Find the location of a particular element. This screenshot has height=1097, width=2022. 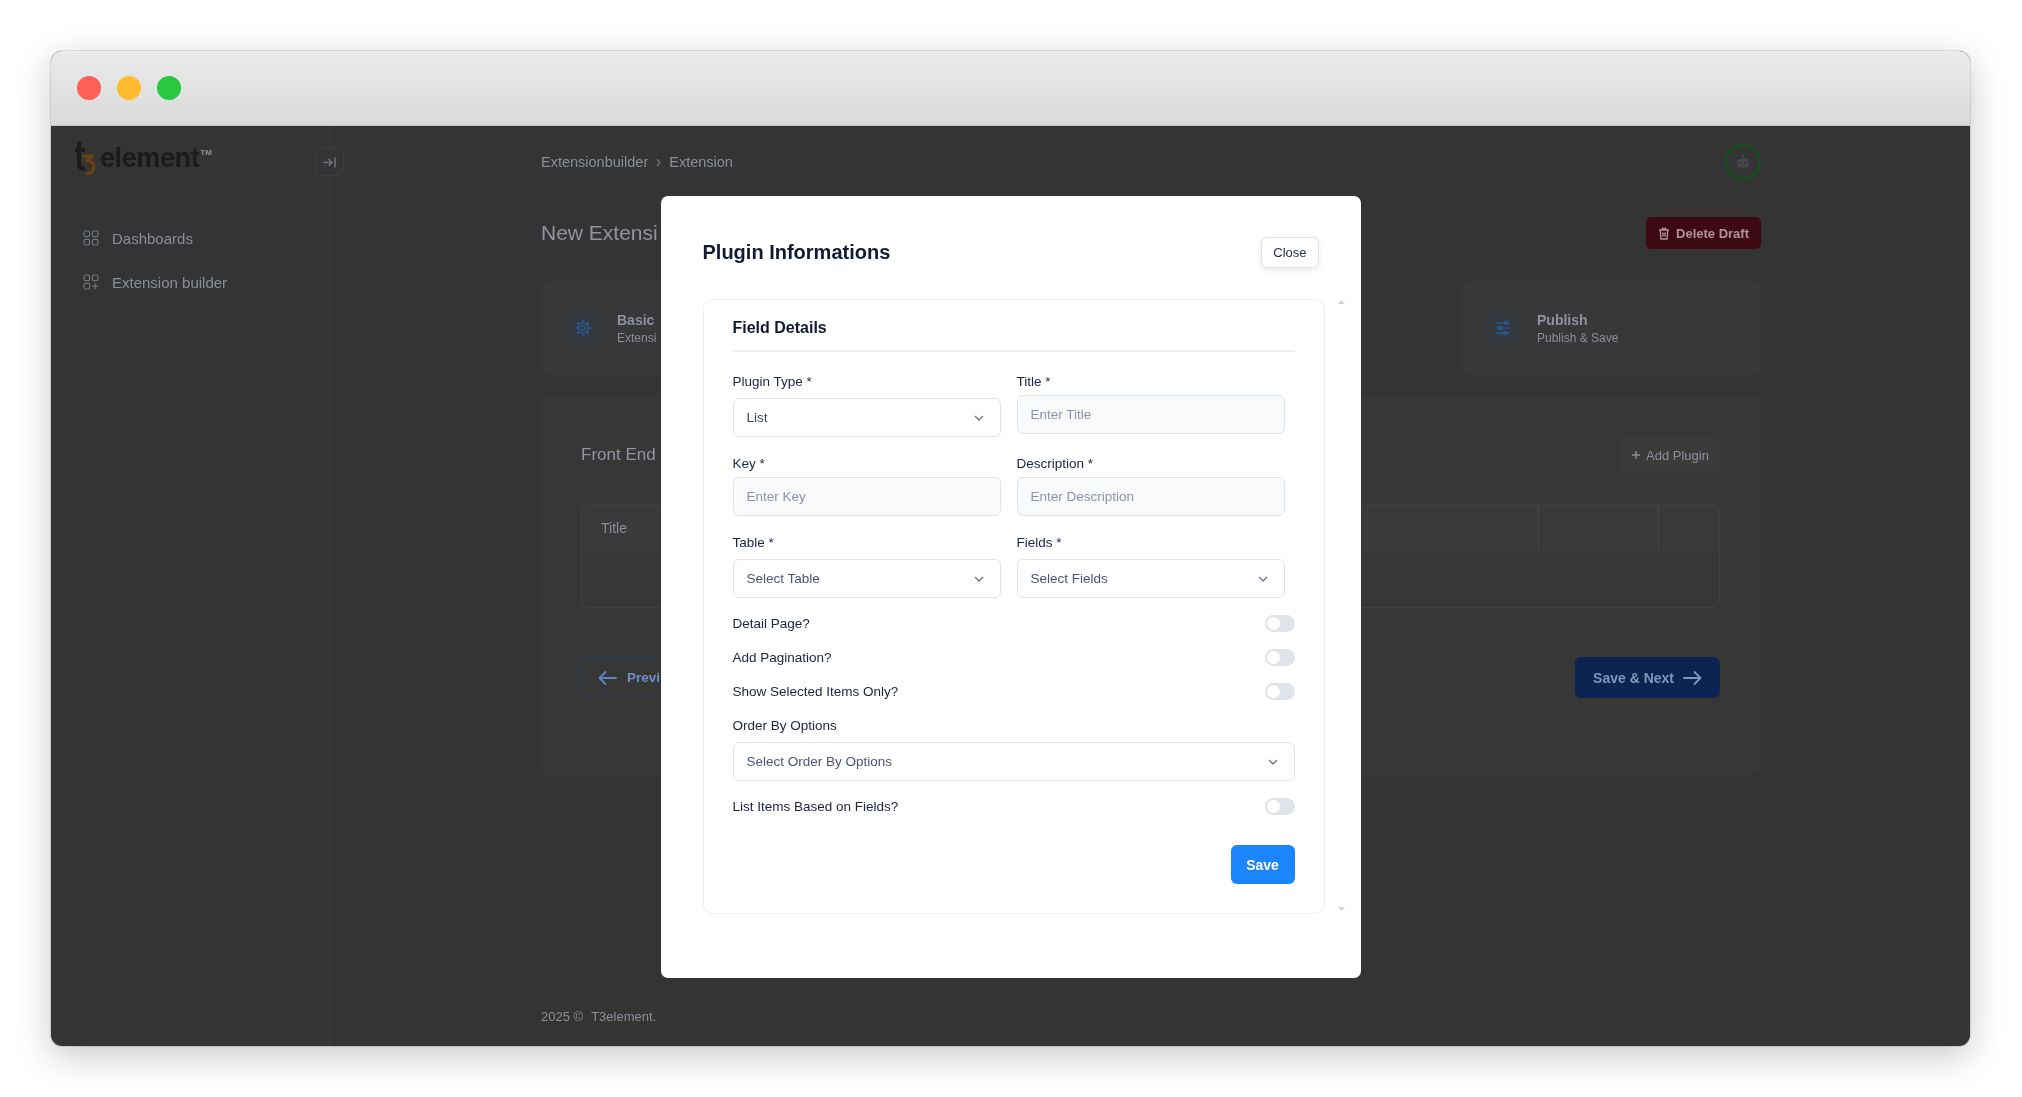

save-and-next-button: Save & Next is located at coordinates (1647, 677).